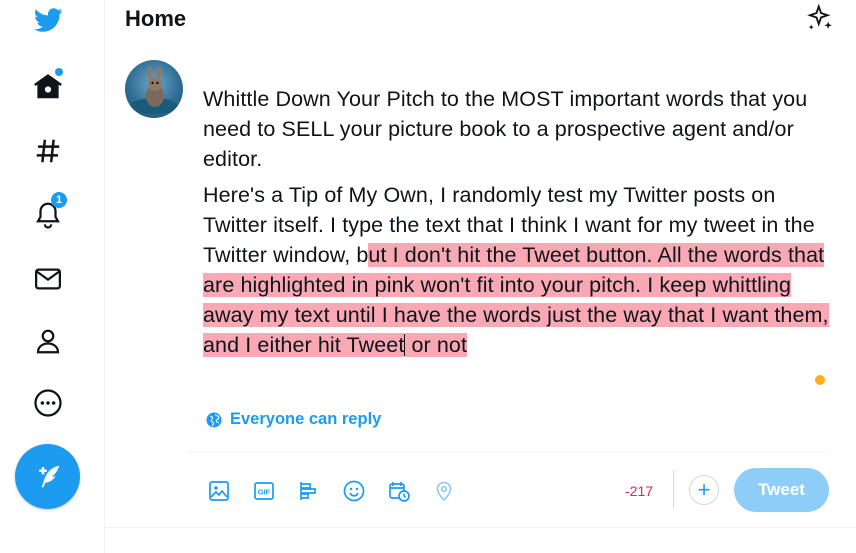 Image resolution: width=856 pixels, height=553 pixels. I want to click on person-icon, so click(48, 341).